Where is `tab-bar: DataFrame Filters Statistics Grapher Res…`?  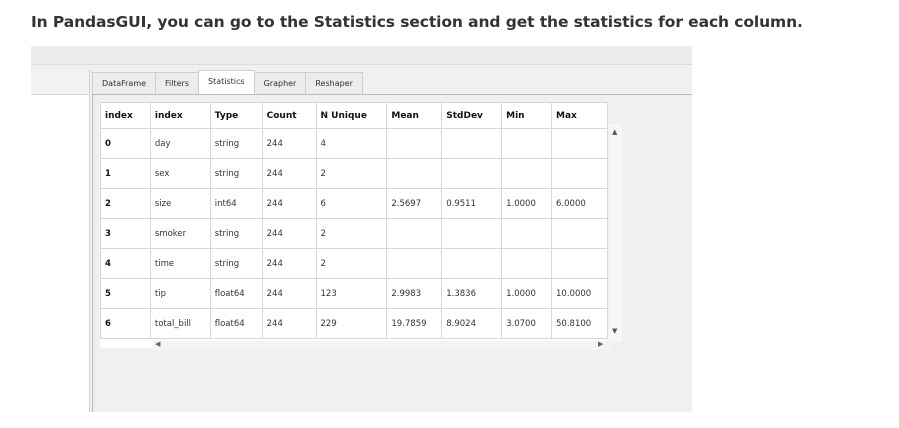 tab-bar: DataFrame Filters Statistics Grapher Res… is located at coordinates (227, 82).